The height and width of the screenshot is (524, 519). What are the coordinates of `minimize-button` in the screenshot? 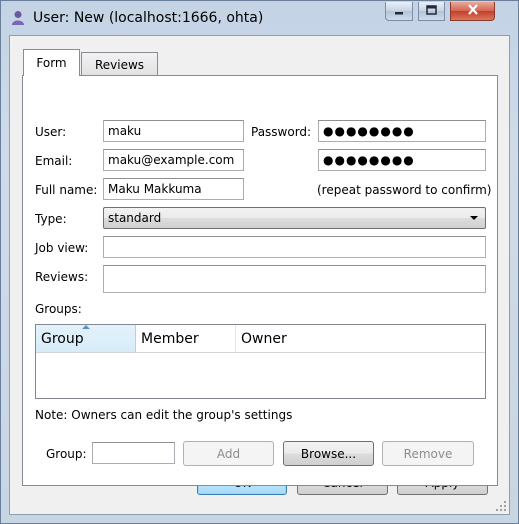 It's located at (399, 11).